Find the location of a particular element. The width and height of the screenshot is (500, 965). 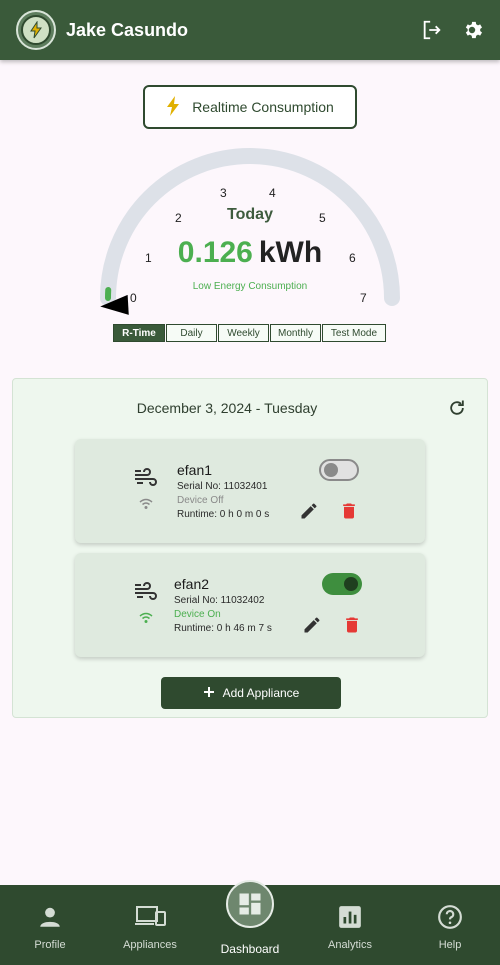

person-icon is located at coordinates (50, 917).